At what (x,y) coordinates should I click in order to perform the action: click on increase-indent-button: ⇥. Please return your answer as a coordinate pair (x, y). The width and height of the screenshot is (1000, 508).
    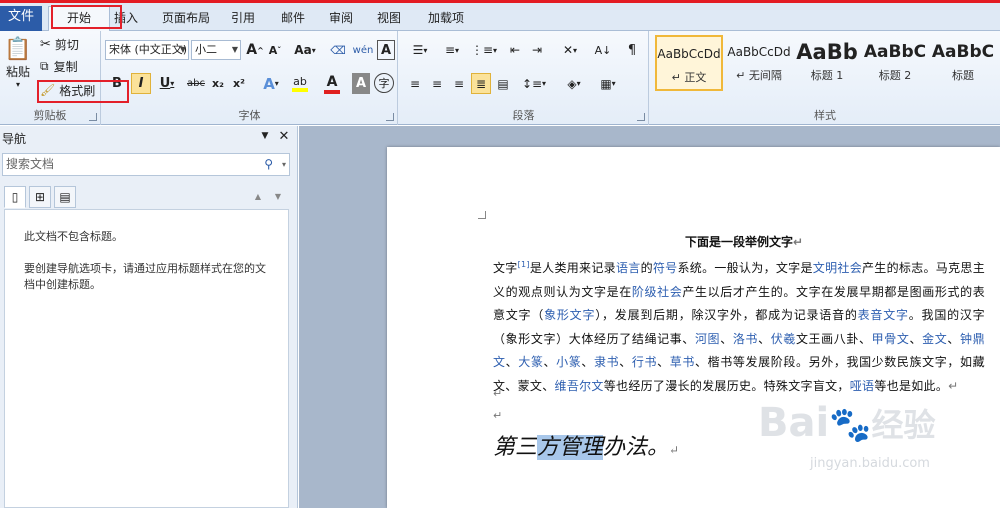
    Looking at the image, I should click on (537, 50).